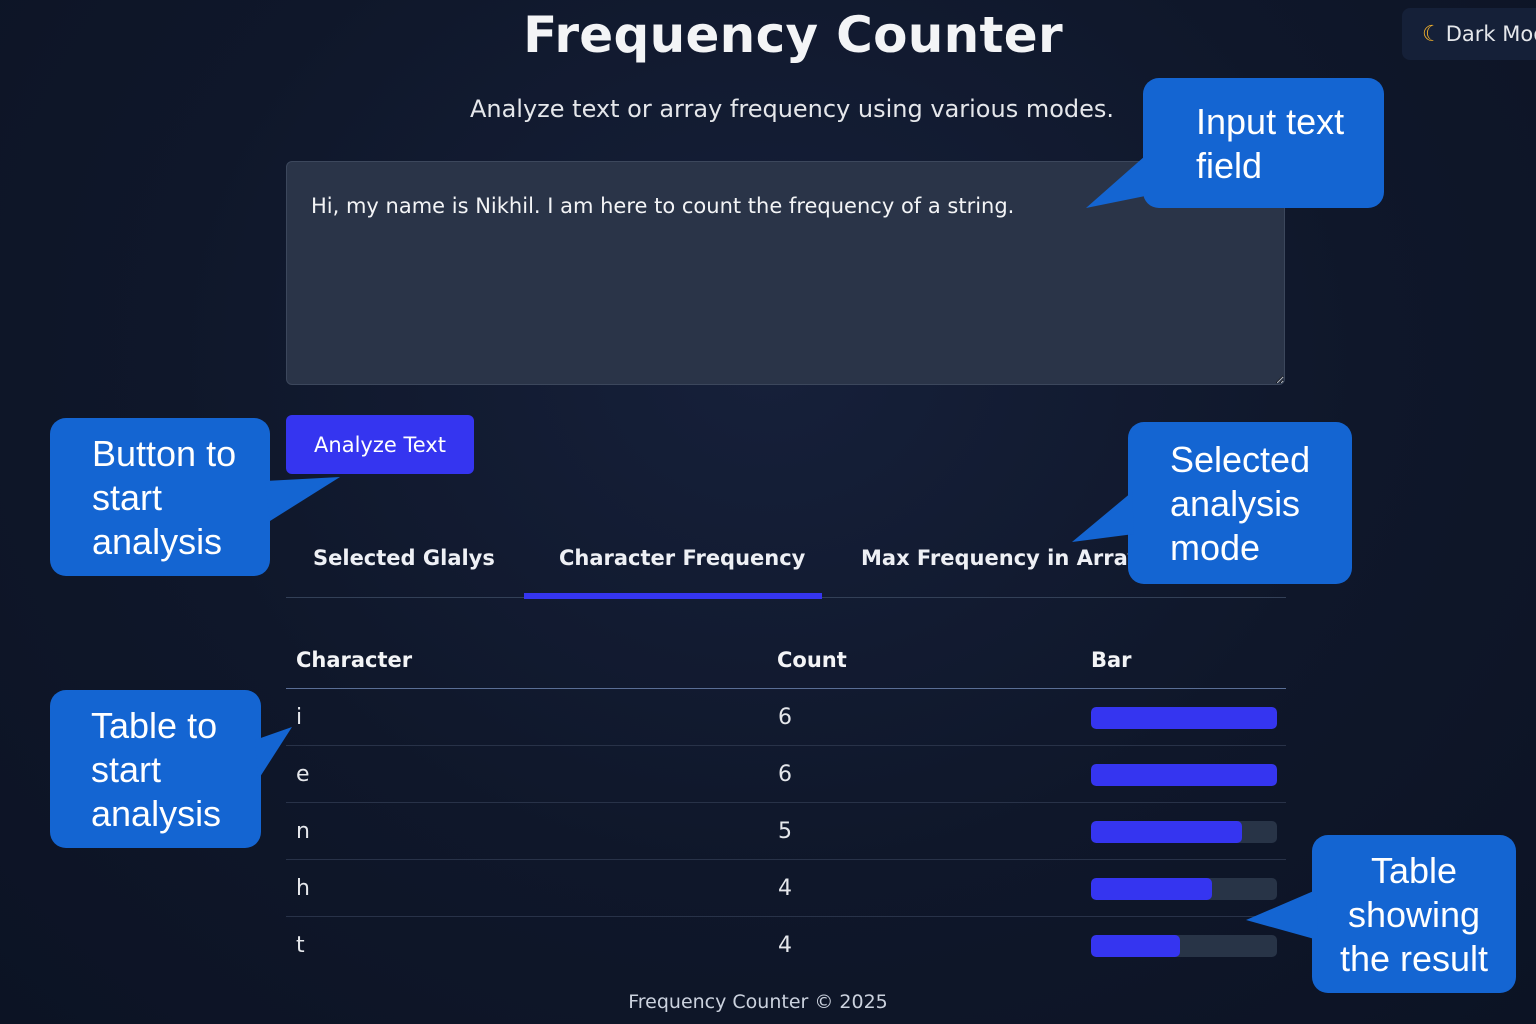 This screenshot has height=1024, width=1536. What do you see at coordinates (303, 888) in the screenshot?
I see `row-character: h` at bounding box center [303, 888].